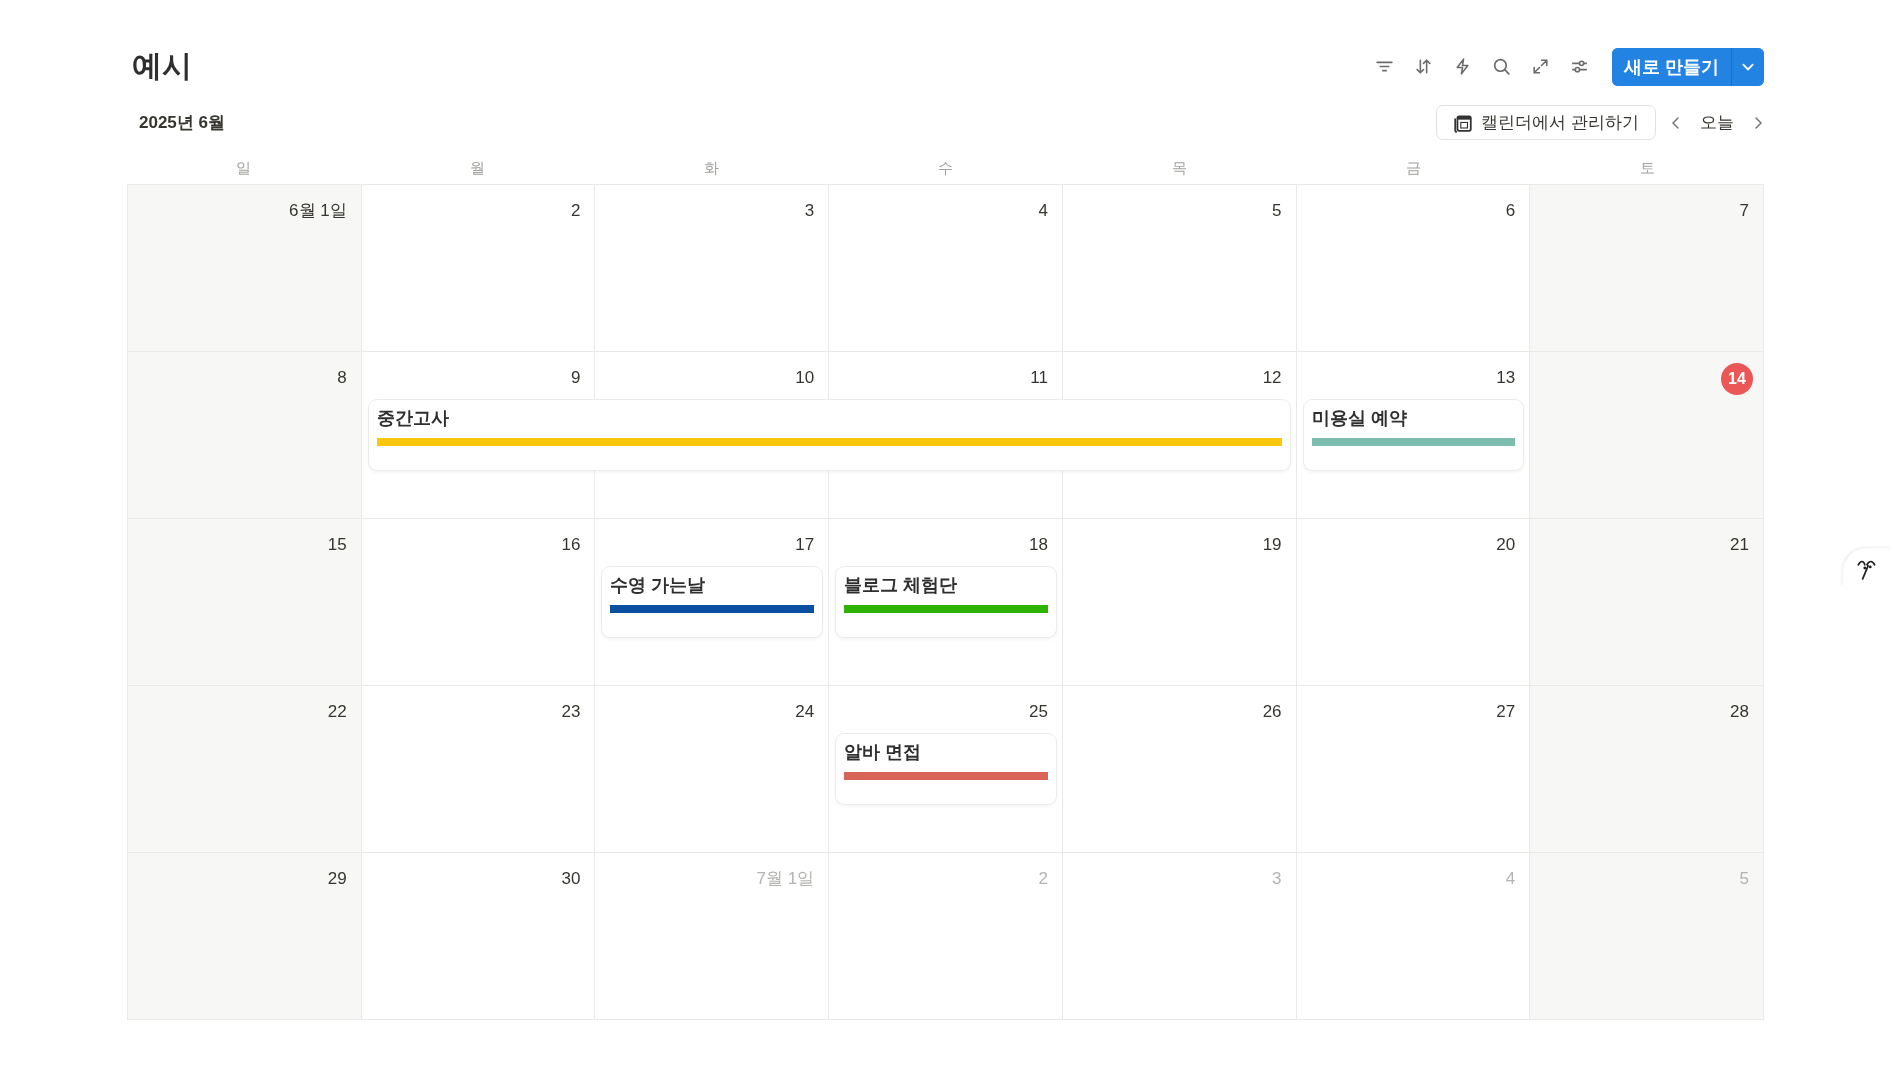  What do you see at coordinates (571, 879) in the screenshot?
I see `date-number: 30` at bounding box center [571, 879].